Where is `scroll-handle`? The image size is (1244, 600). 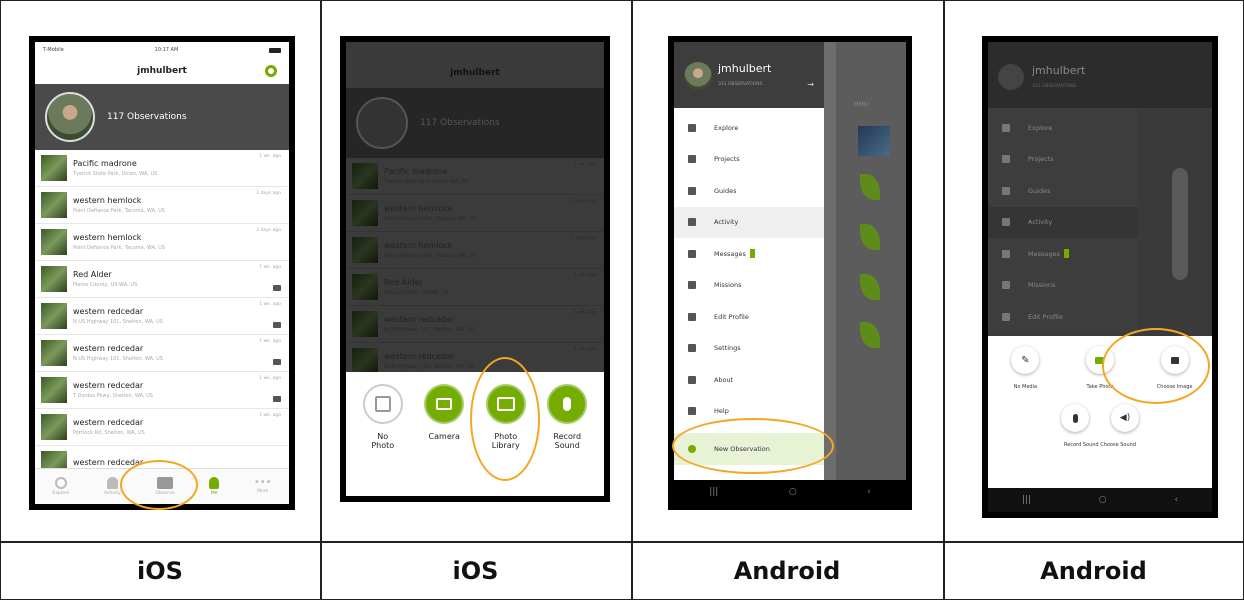 scroll-handle is located at coordinates (1180, 224).